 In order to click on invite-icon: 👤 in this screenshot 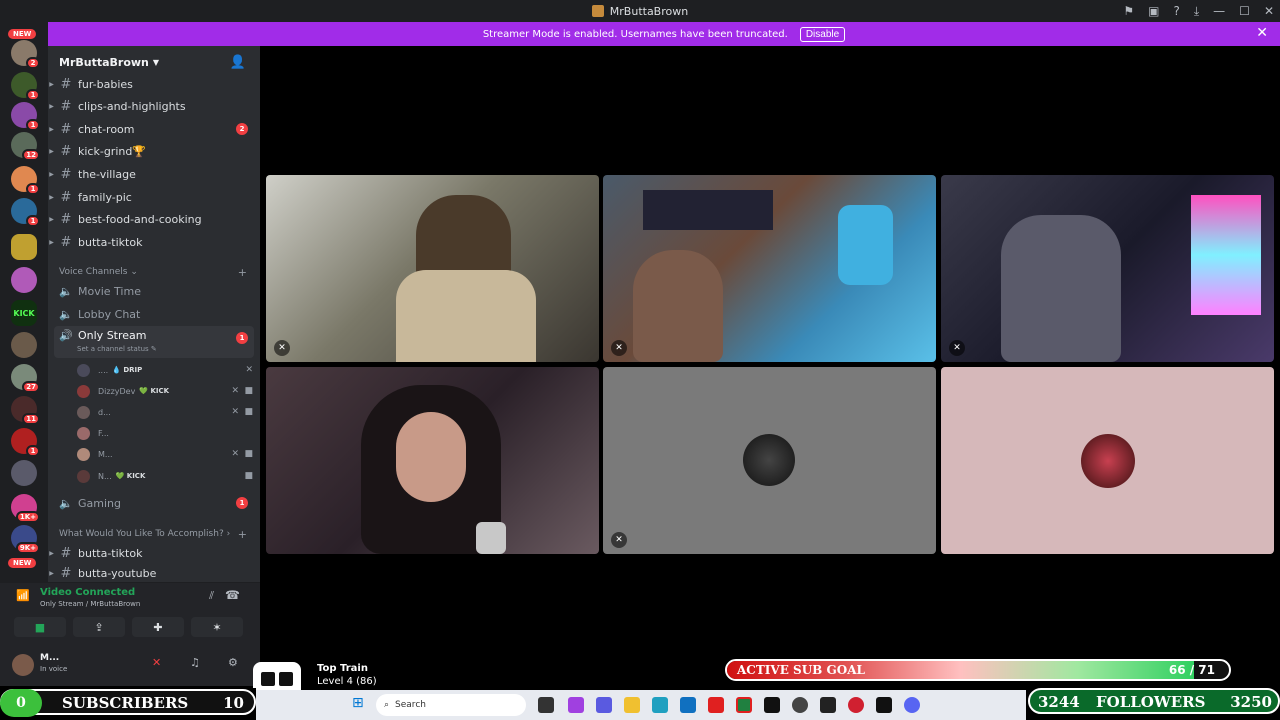, I will do `click(238, 62)`.